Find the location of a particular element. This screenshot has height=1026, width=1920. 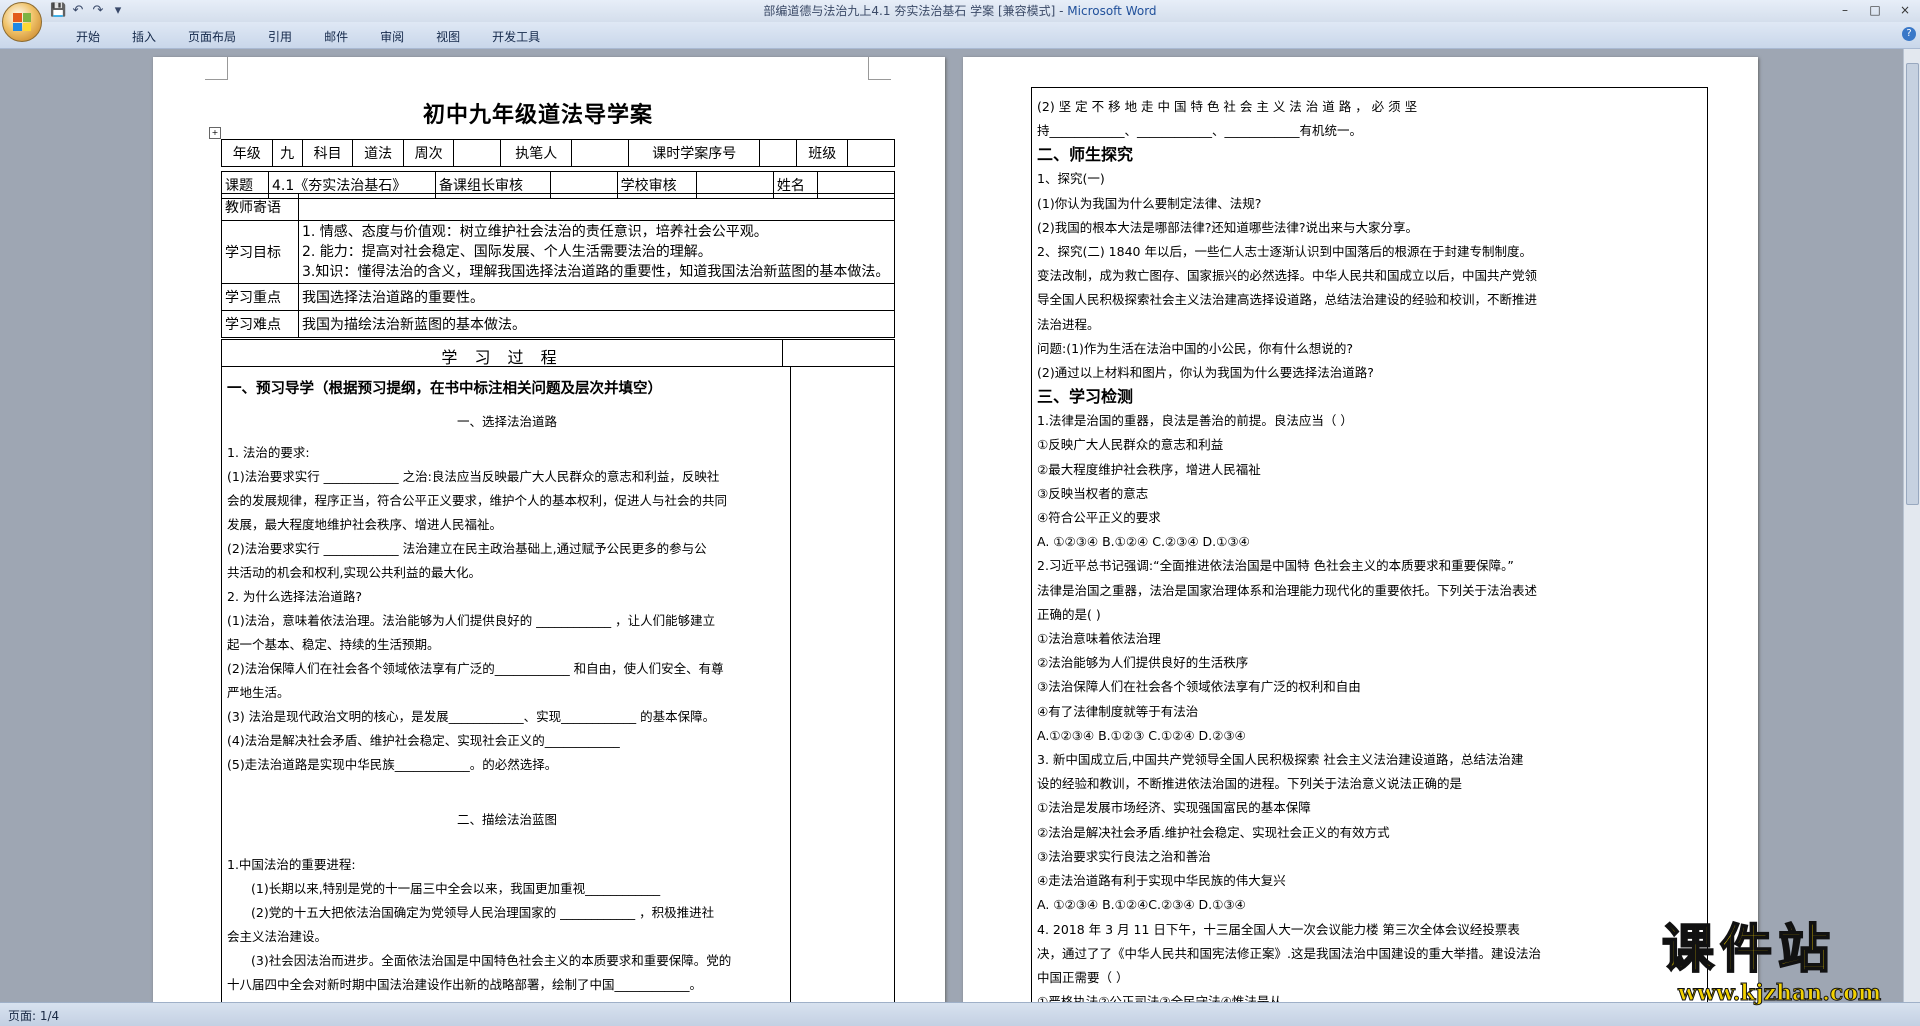

ribbon-tabs: 开始 插入 页面布局 引用 邮件 审阅 视图 开发工具 is located at coordinates (308, 36).